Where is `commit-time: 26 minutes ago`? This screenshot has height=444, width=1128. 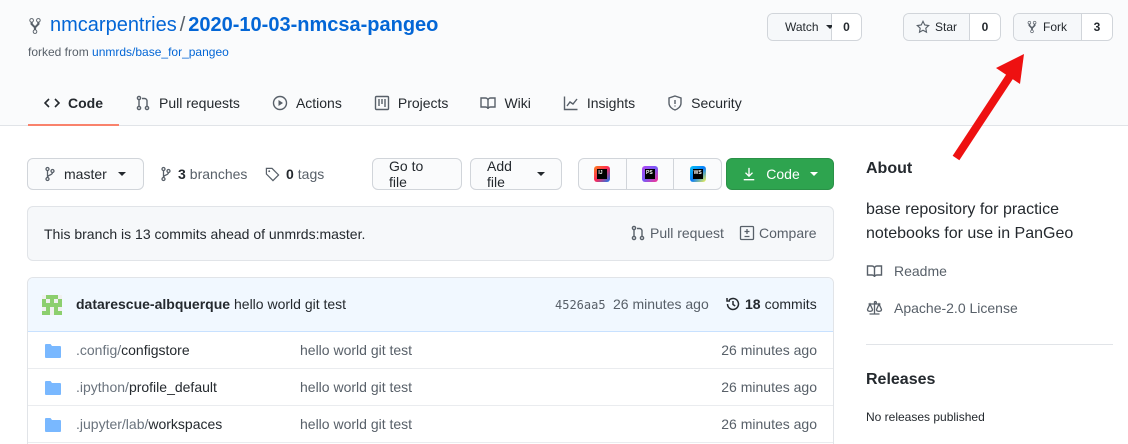
commit-time: 26 minutes ago is located at coordinates (661, 304).